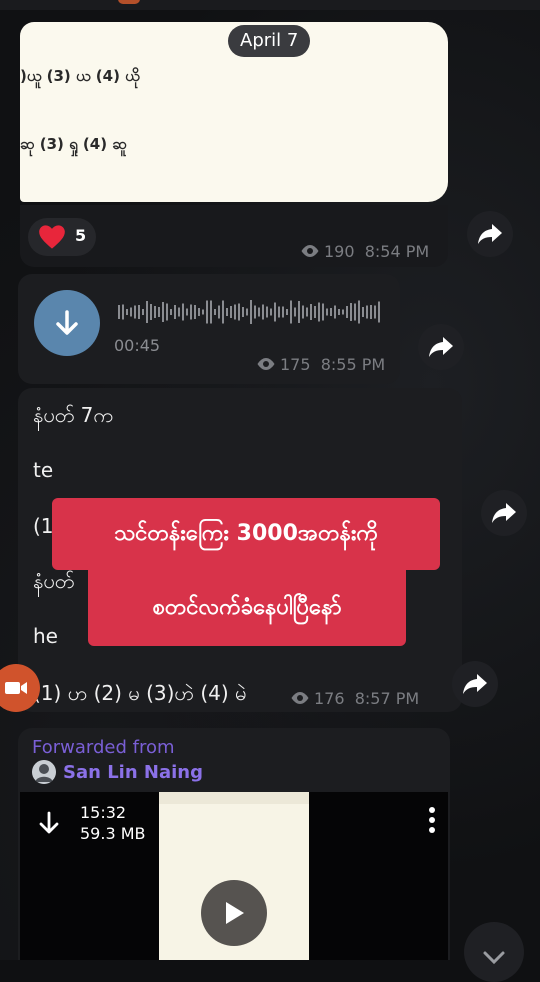 This screenshot has height=982, width=540. What do you see at coordinates (140, 693) in the screenshot?
I see `message-text-line: (1) ဟ (2) မ (3)ဟဲ (4) မဲ` at bounding box center [140, 693].